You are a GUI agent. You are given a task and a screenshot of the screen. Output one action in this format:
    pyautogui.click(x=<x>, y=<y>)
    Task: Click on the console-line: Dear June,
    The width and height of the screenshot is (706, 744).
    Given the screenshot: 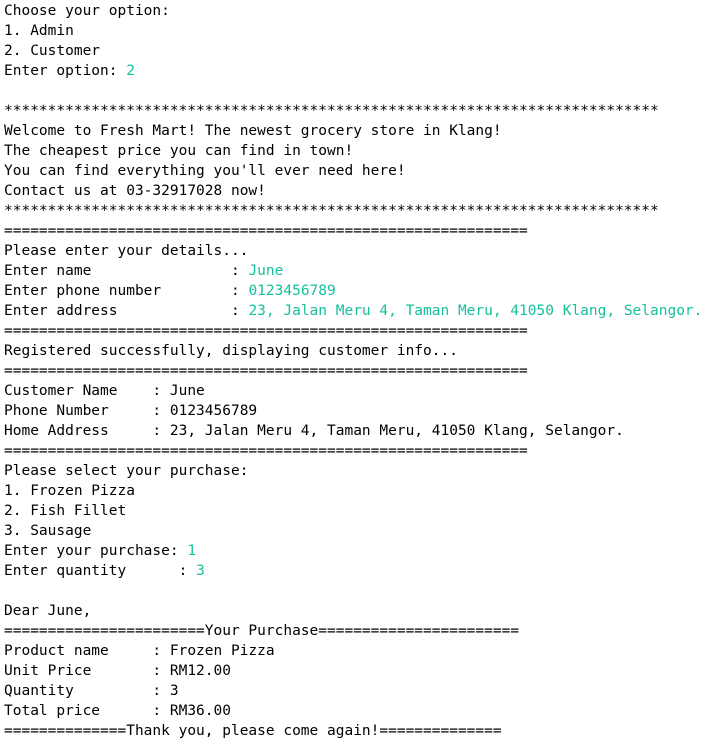 What is the action you would take?
    pyautogui.click(x=47, y=611)
    